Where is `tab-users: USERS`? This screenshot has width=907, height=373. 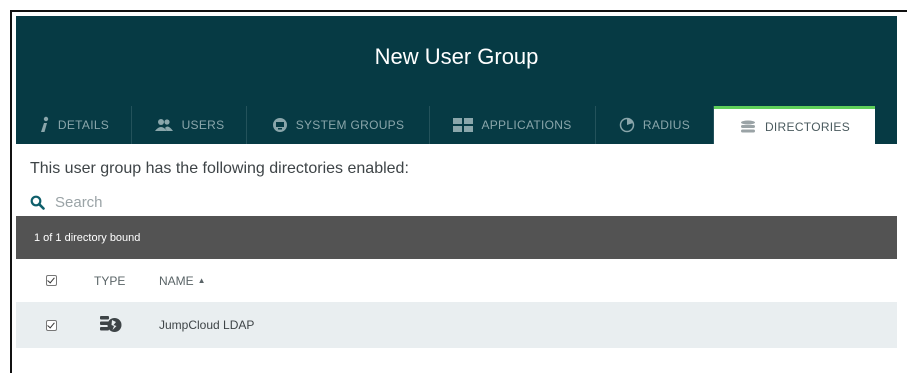
tab-users: USERS is located at coordinates (189, 125).